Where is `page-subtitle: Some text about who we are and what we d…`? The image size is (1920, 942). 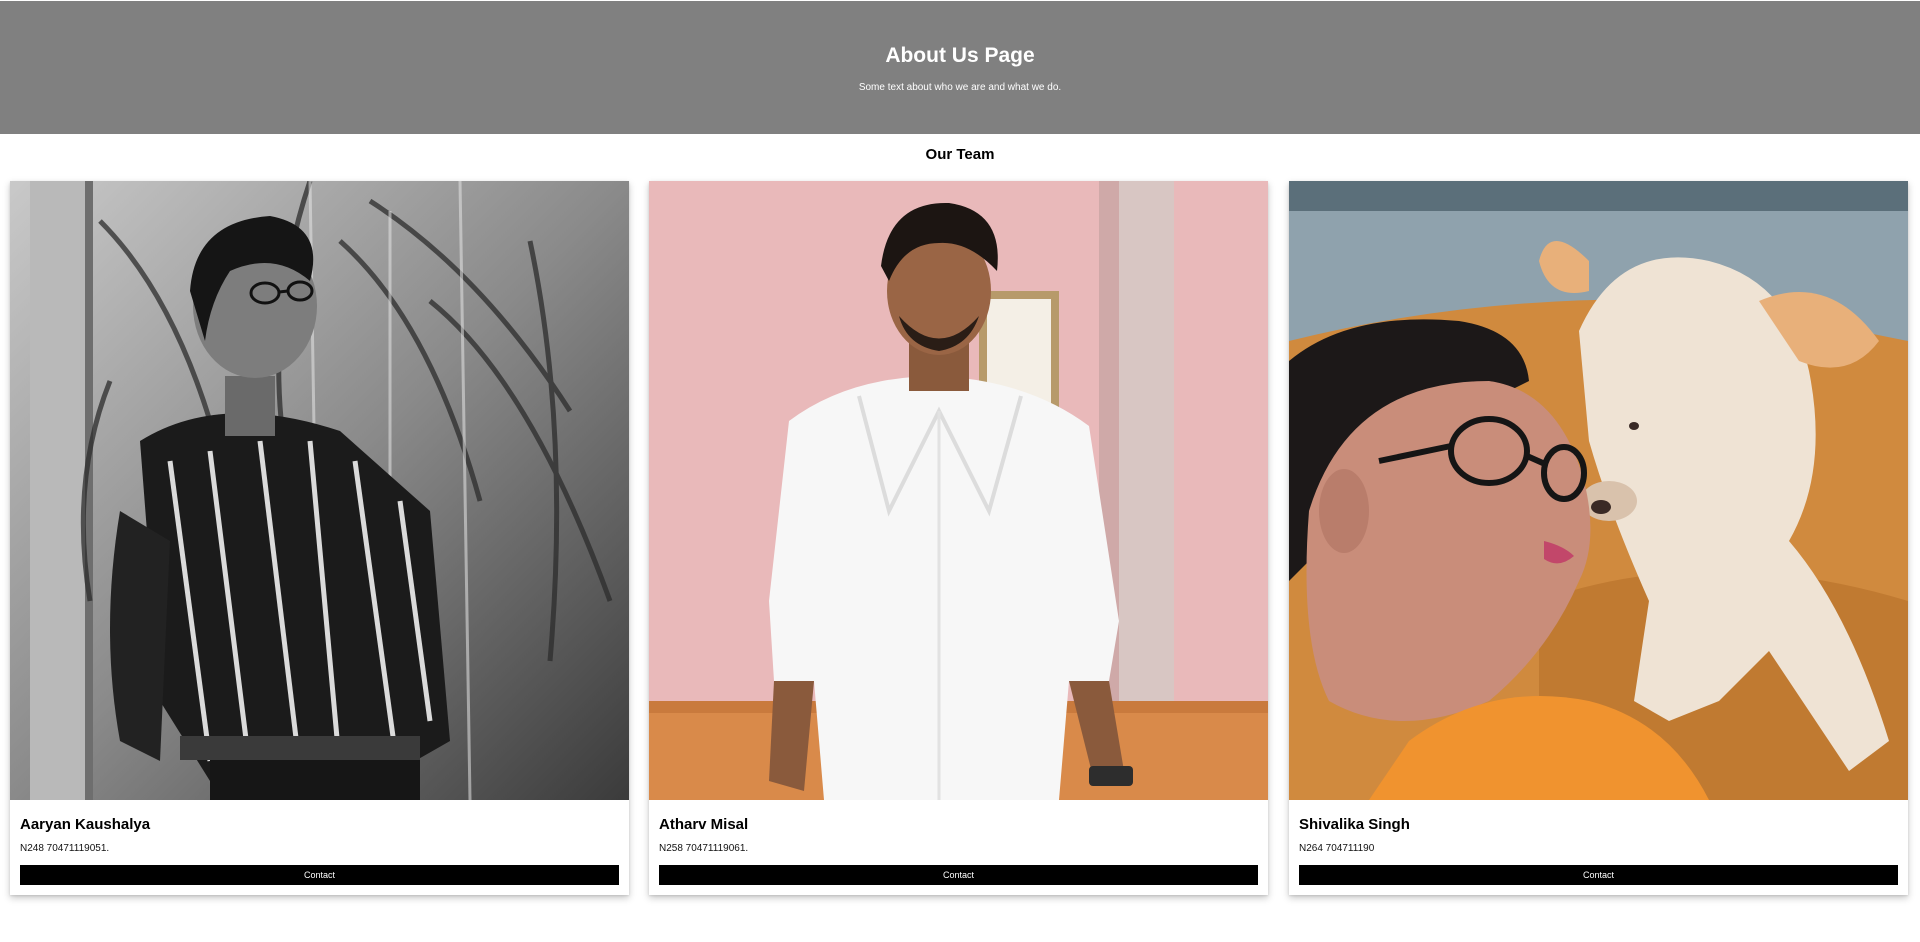
page-subtitle: Some text about who we are and what we d… is located at coordinates (960, 87).